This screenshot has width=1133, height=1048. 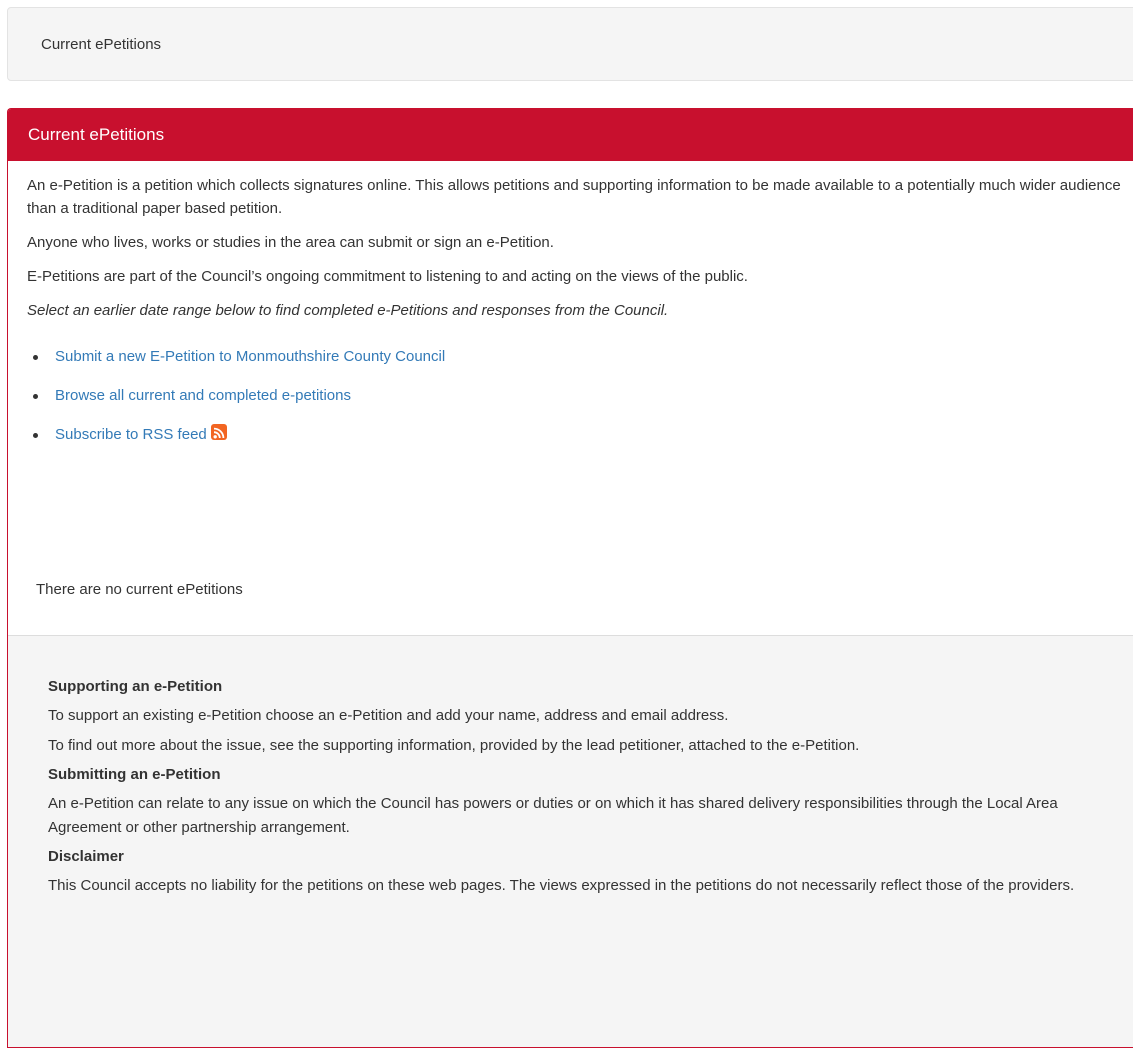 What do you see at coordinates (101, 44) in the screenshot?
I see `breadcrumb-current: Current ePetitions` at bounding box center [101, 44].